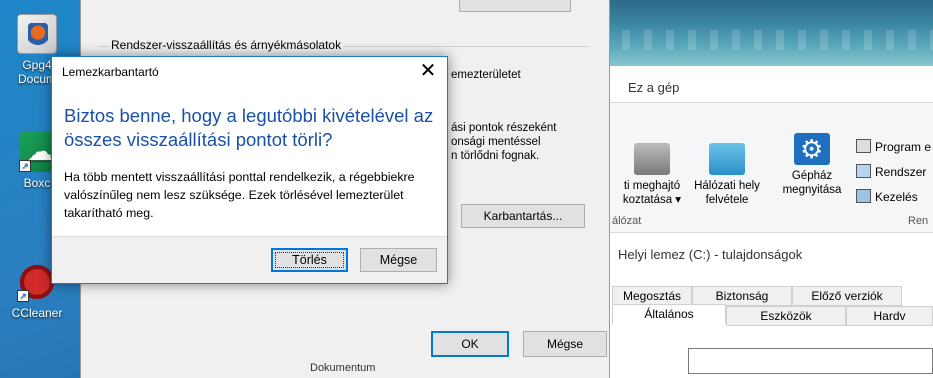 This screenshot has width=933, height=378. I want to click on dialog-title: Lemezkarbantartó, so click(110, 72).